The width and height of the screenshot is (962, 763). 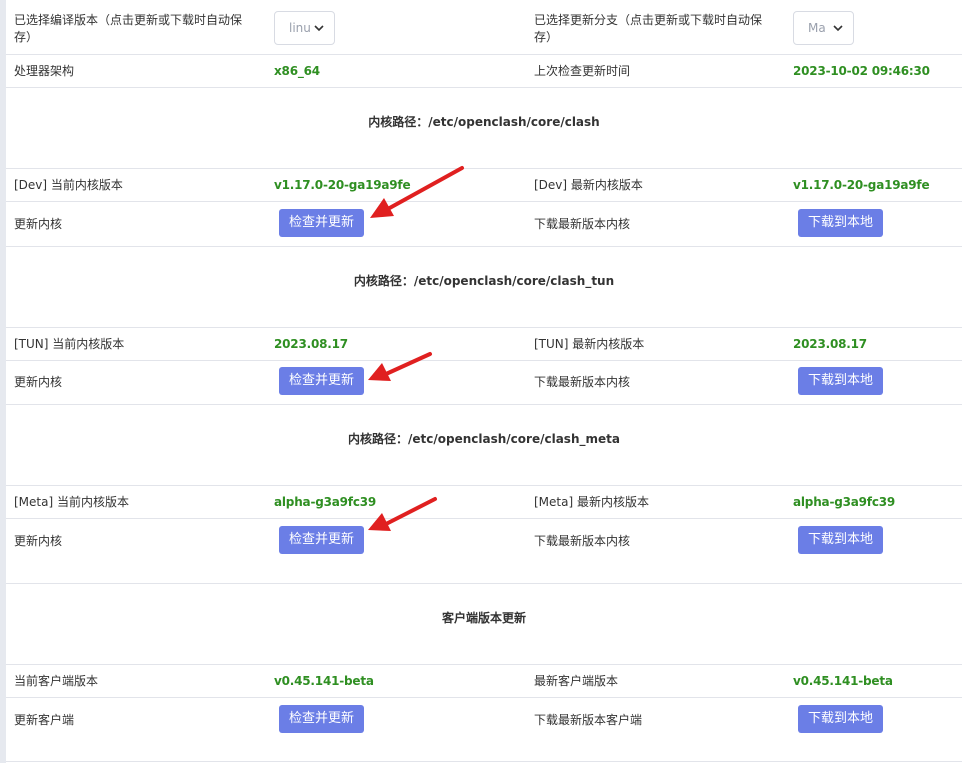 What do you see at coordinates (128, 28) in the screenshot?
I see `compile-version-label: 已选择编译版本（点击更新或下载时自动保存）` at bounding box center [128, 28].